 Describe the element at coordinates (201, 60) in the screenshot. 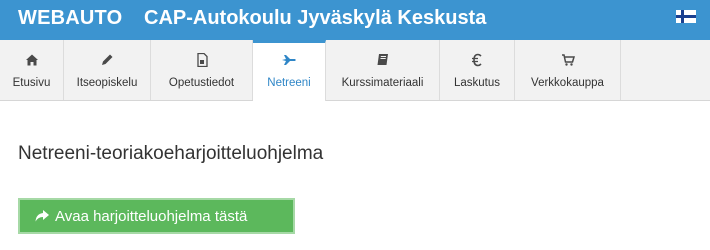

I see `document-icon` at that location.